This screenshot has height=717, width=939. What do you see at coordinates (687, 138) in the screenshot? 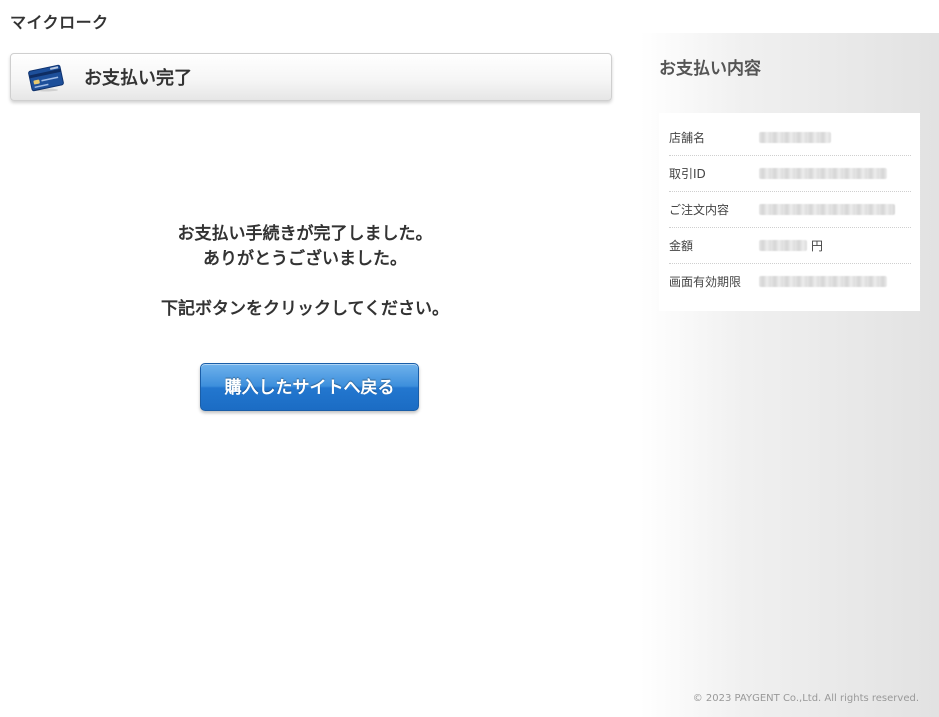
I see `detail-label: 店舗名` at bounding box center [687, 138].